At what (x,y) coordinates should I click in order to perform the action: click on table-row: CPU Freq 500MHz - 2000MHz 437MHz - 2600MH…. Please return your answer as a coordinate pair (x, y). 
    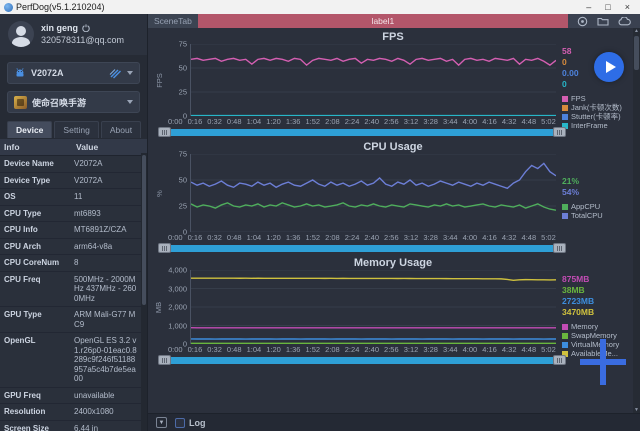
    Looking at the image, I should click on (73, 289).